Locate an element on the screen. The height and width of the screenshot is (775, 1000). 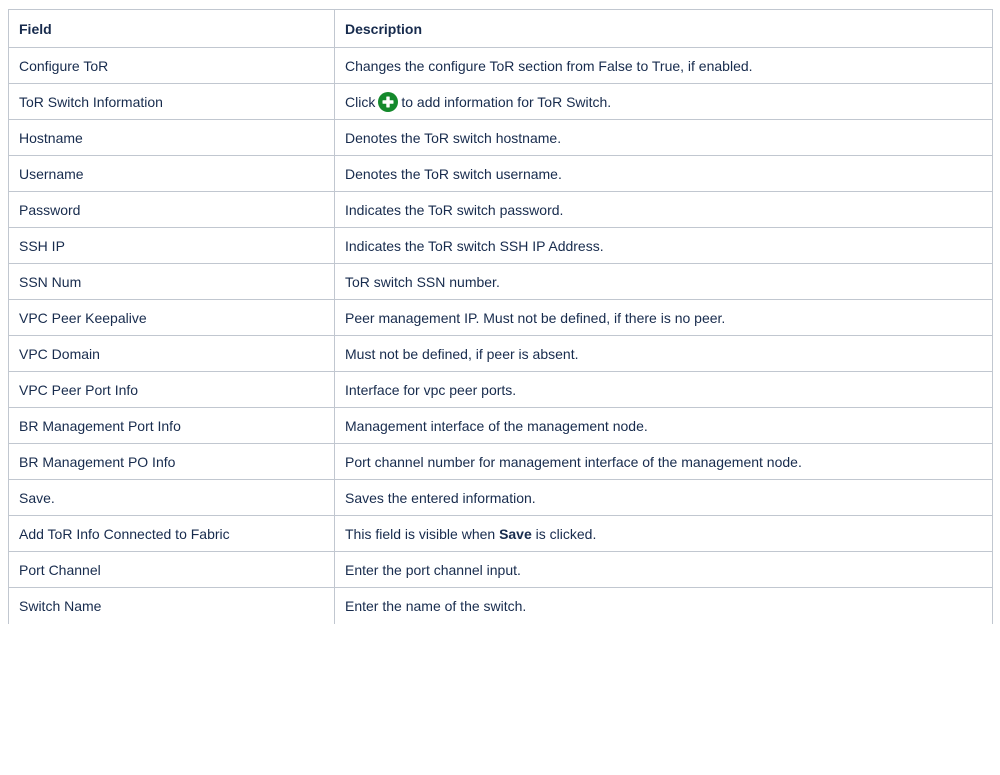
field-cell: Switch Name is located at coordinates (171, 605).